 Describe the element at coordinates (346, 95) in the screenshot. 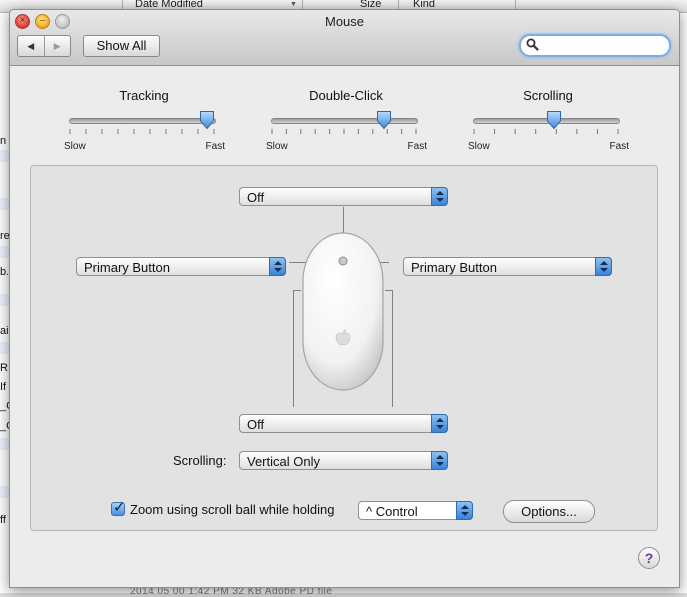

I see `slider-title: Double-Click` at that location.